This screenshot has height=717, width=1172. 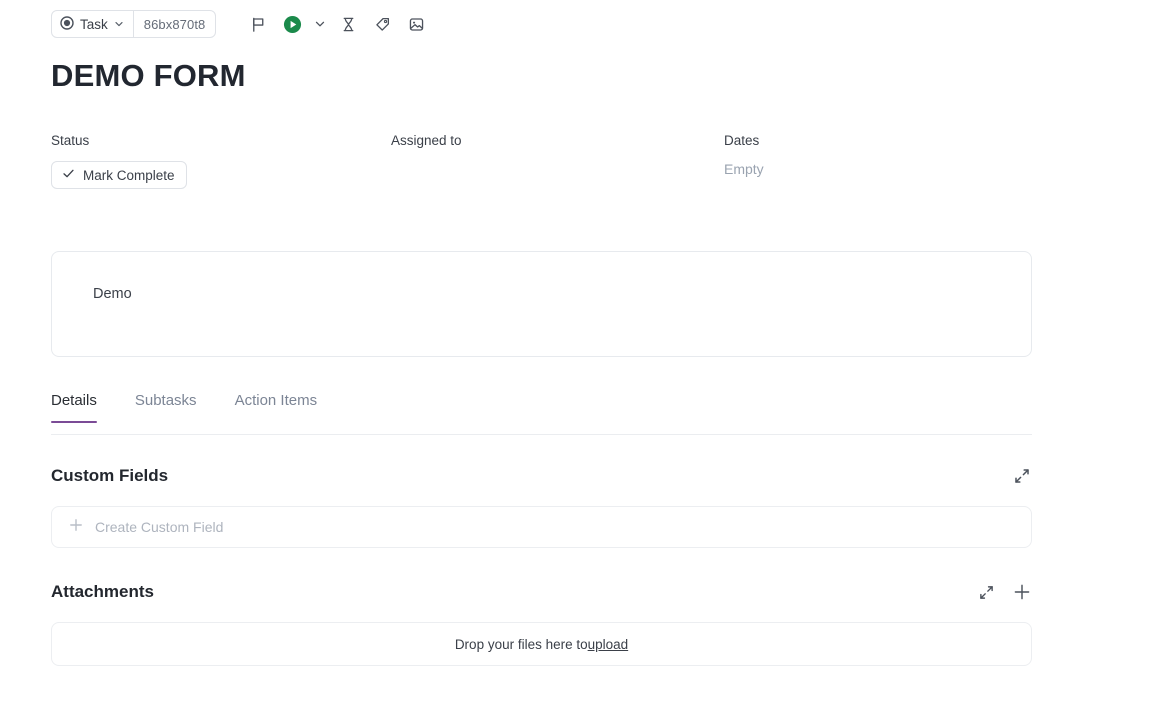 What do you see at coordinates (76, 527) in the screenshot?
I see `plus-icon` at bounding box center [76, 527].